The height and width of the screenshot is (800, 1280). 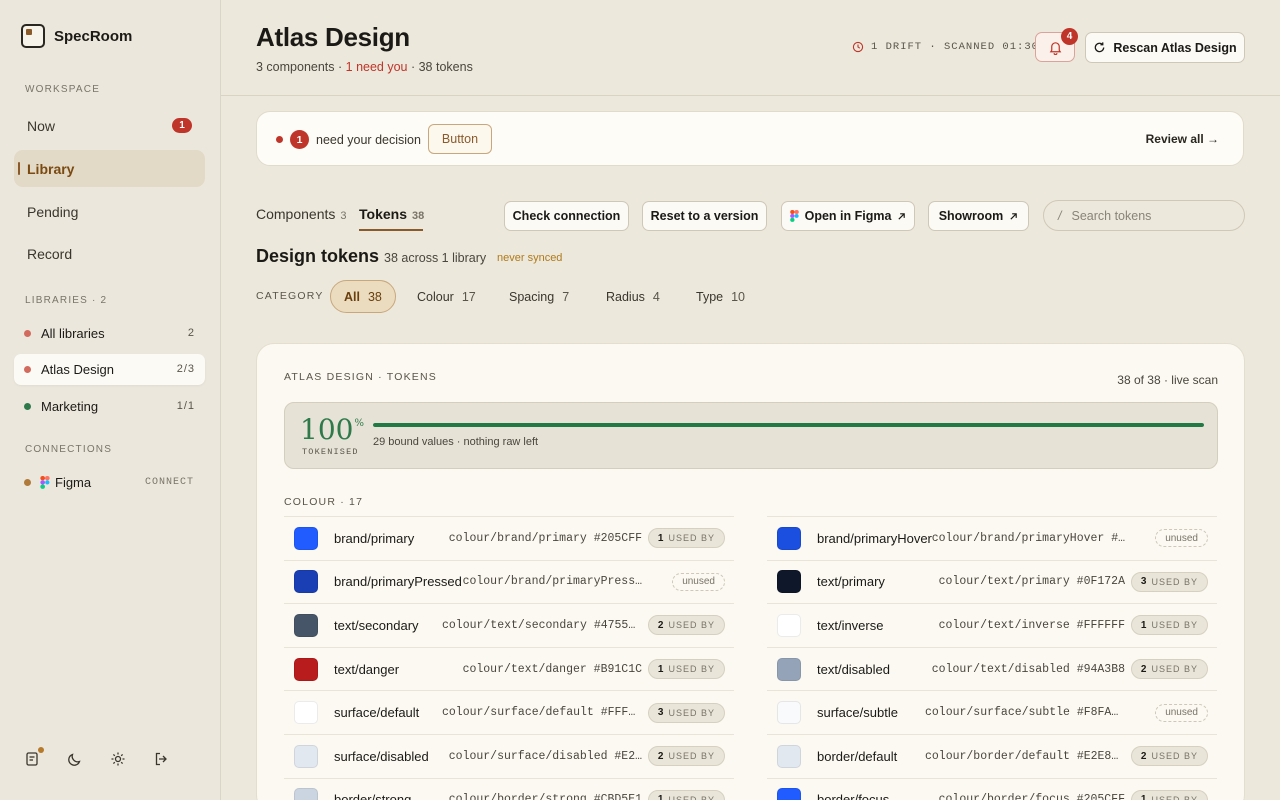 What do you see at coordinates (118, 759) in the screenshot?
I see `gear-icon` at bounding box center [118, 759].